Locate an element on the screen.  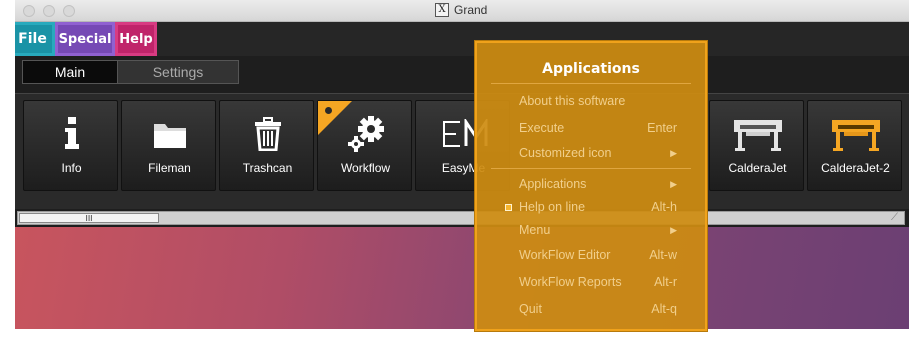
menu-item-shortcut: Alt-h is located at coordinates (664, 207).